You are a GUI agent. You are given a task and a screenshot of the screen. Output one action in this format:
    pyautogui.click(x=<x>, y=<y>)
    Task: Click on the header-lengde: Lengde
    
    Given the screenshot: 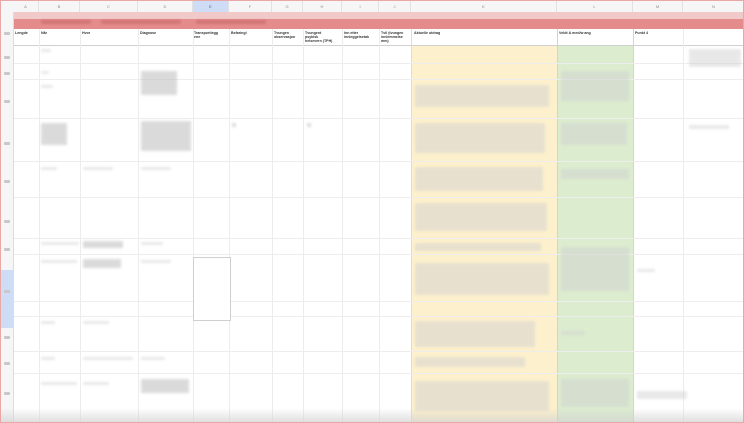 What is the action you would take?
    pyautogui.click(x=27, y=33)
    